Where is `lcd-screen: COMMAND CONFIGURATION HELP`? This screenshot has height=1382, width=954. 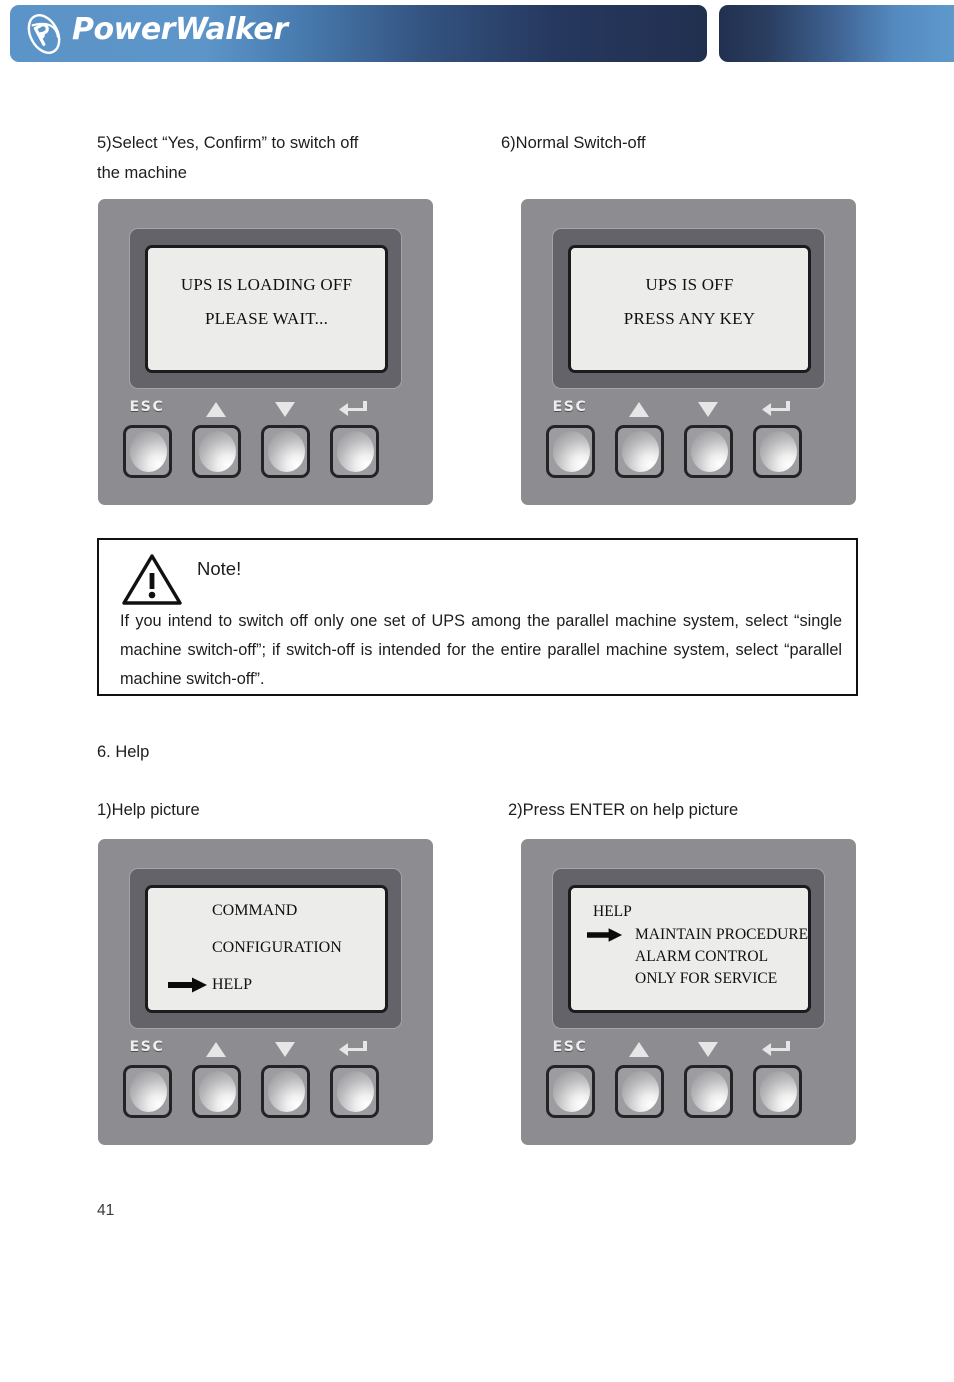 lcd-screen: COMMAND CONFIGURATION HELP is located at coordinates (266, 949).